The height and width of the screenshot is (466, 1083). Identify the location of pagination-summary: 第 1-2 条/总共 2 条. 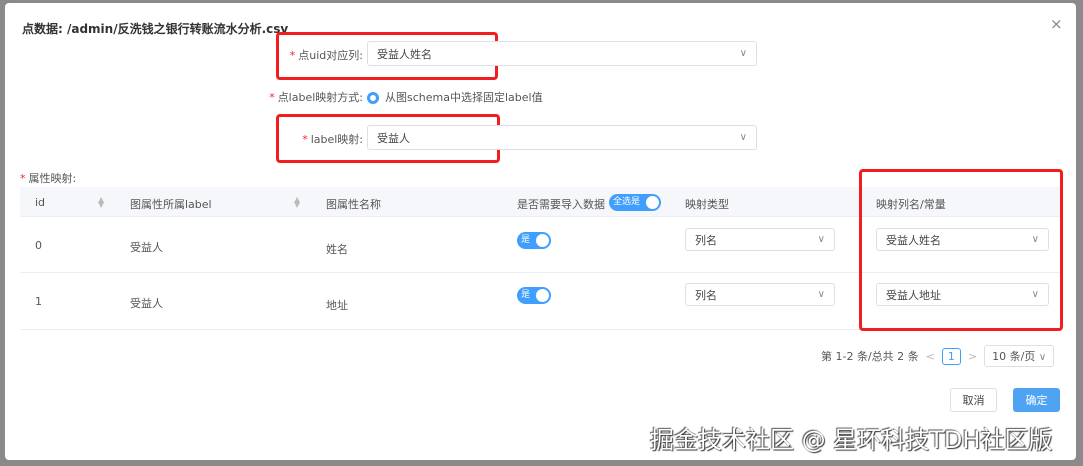
(870, 356).